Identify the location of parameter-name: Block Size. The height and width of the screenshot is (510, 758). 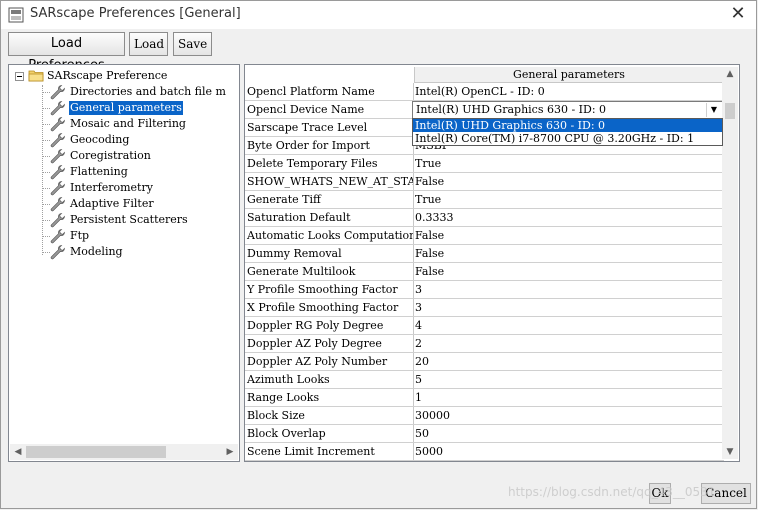
(330, 415).